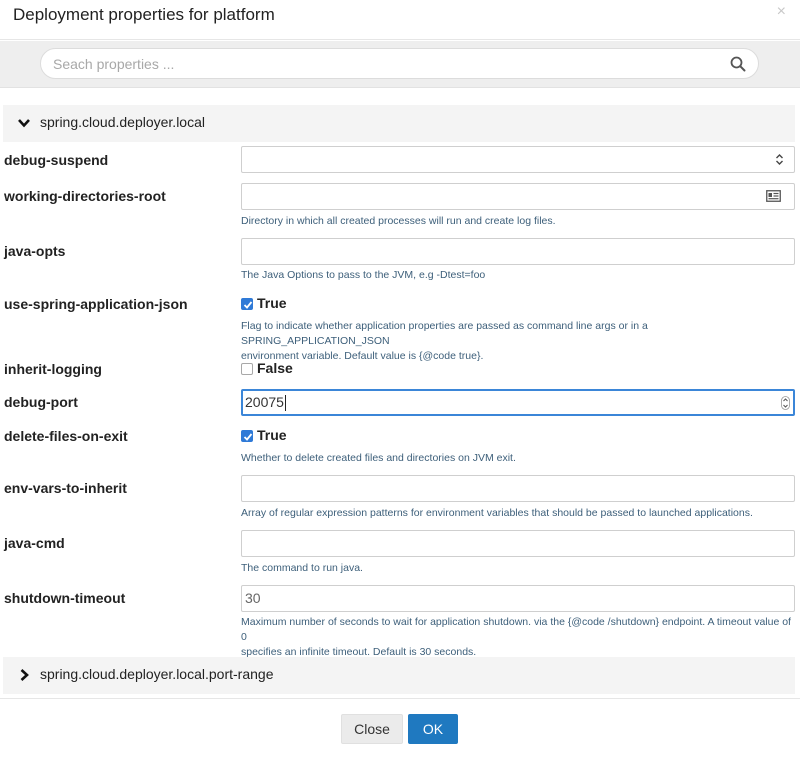  I want to click on group-title: spring.cloud.deployer.local, so click(122, 122).